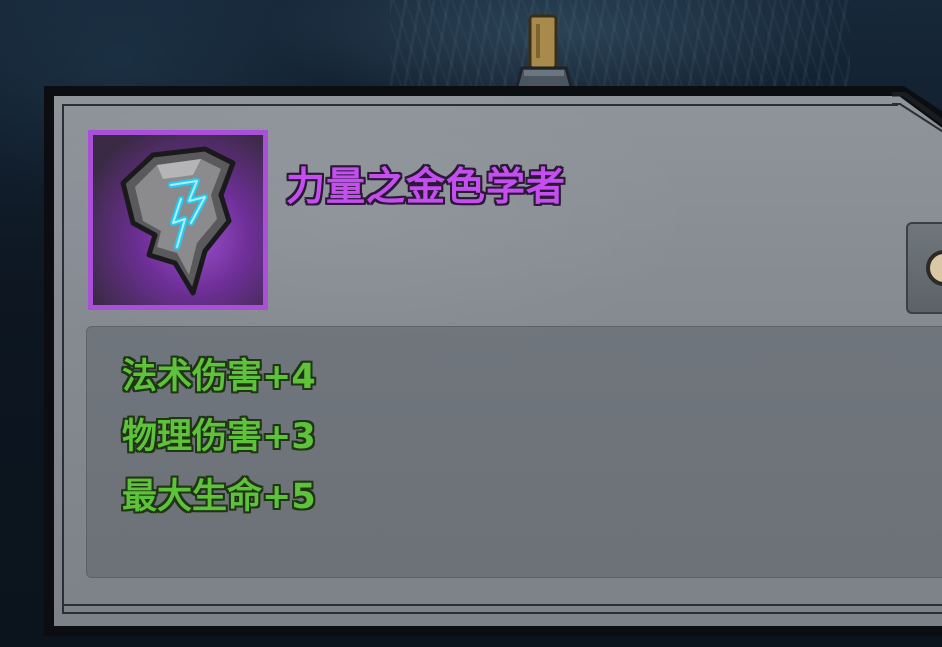 The image size is (942, 647). What do you see at coordinates (502, 613) in the screenshot?
I see `panel-border-bottom-inner` at bounding box center [502, 613].